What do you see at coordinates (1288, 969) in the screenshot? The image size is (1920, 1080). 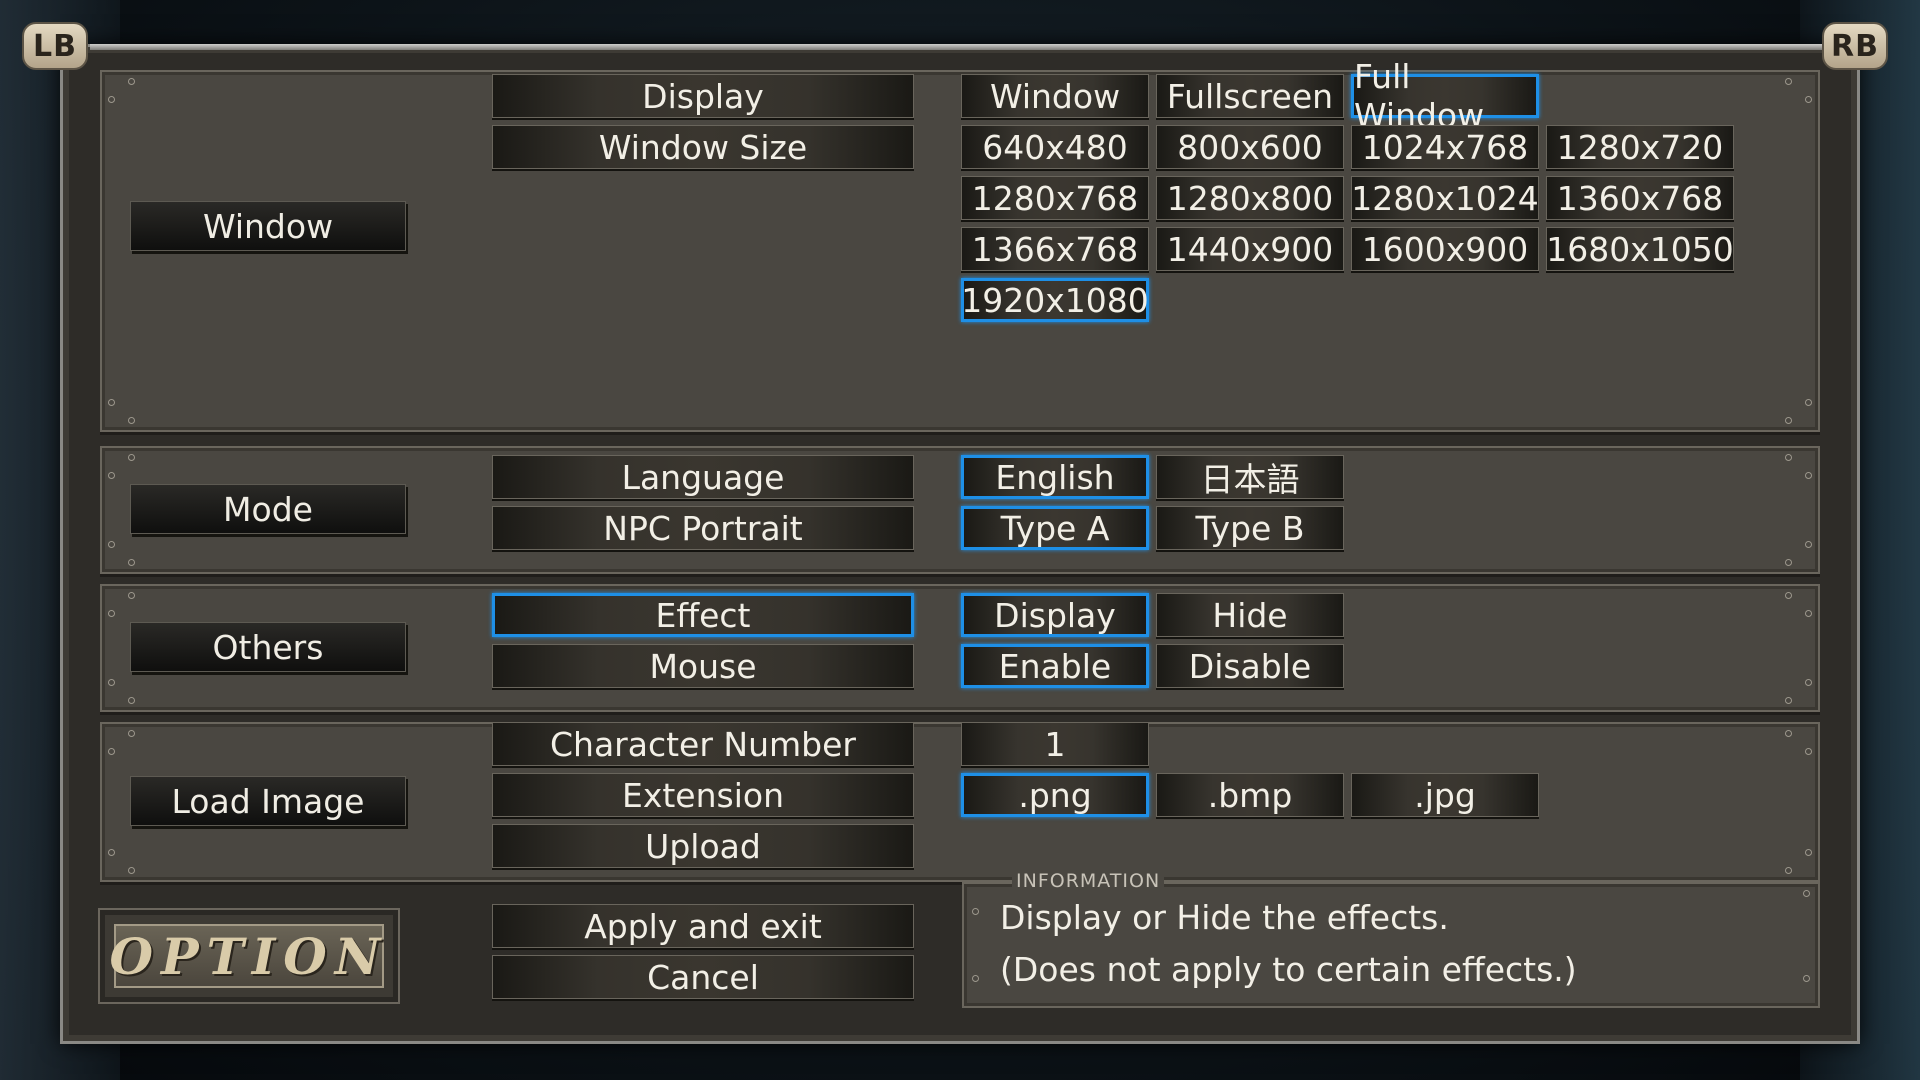 I see `information-line-2: (Does not apply to certain effects.)` at bounding box center [1288, 969].